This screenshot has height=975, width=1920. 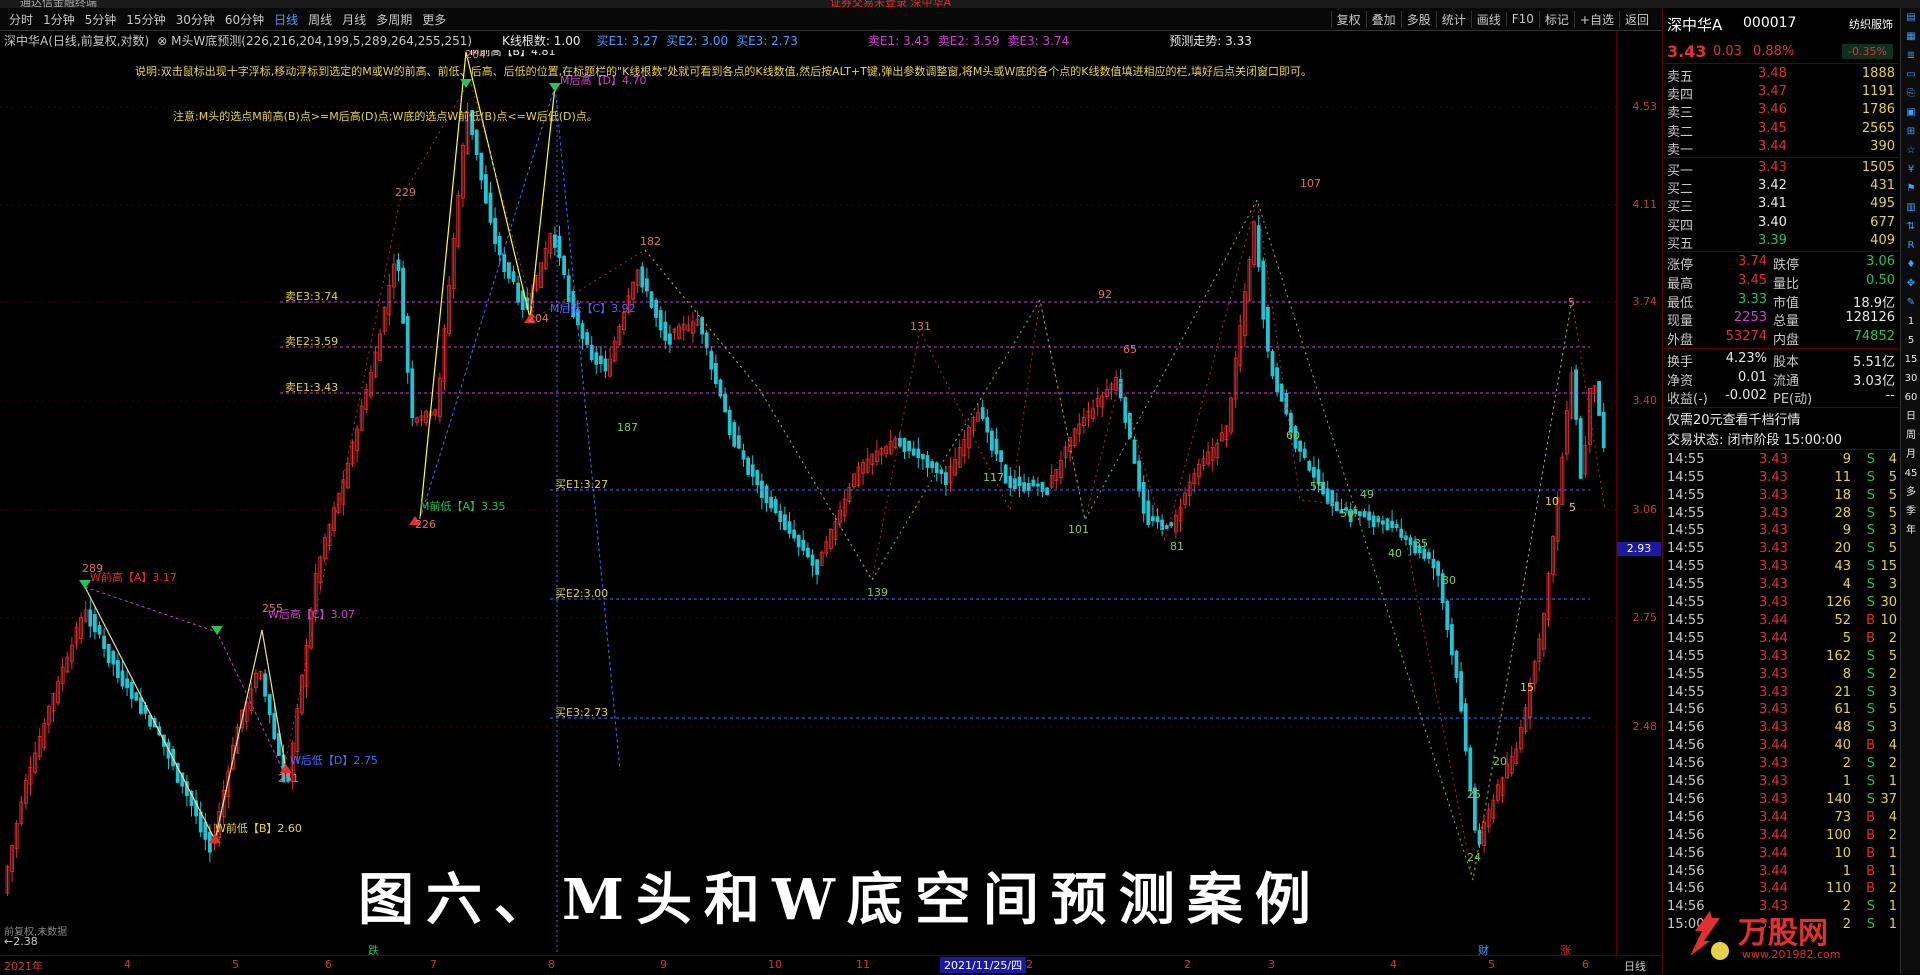 What do you see at coordinates (1781, 93) in the screenshot?
I see `ask-row-1: 卖四 3.47 1191` at bounding box center [1781, 93].